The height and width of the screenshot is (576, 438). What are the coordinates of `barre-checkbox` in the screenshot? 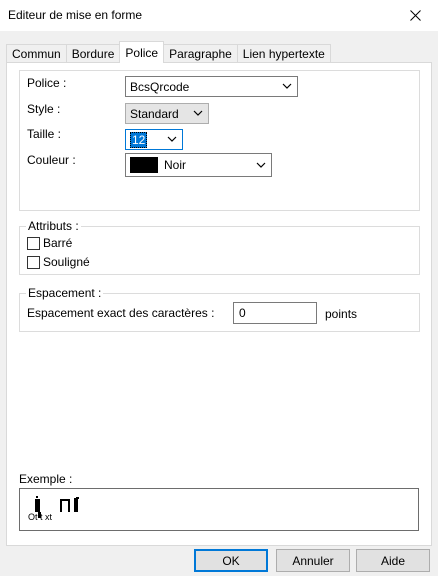 It's located at (33, 243).